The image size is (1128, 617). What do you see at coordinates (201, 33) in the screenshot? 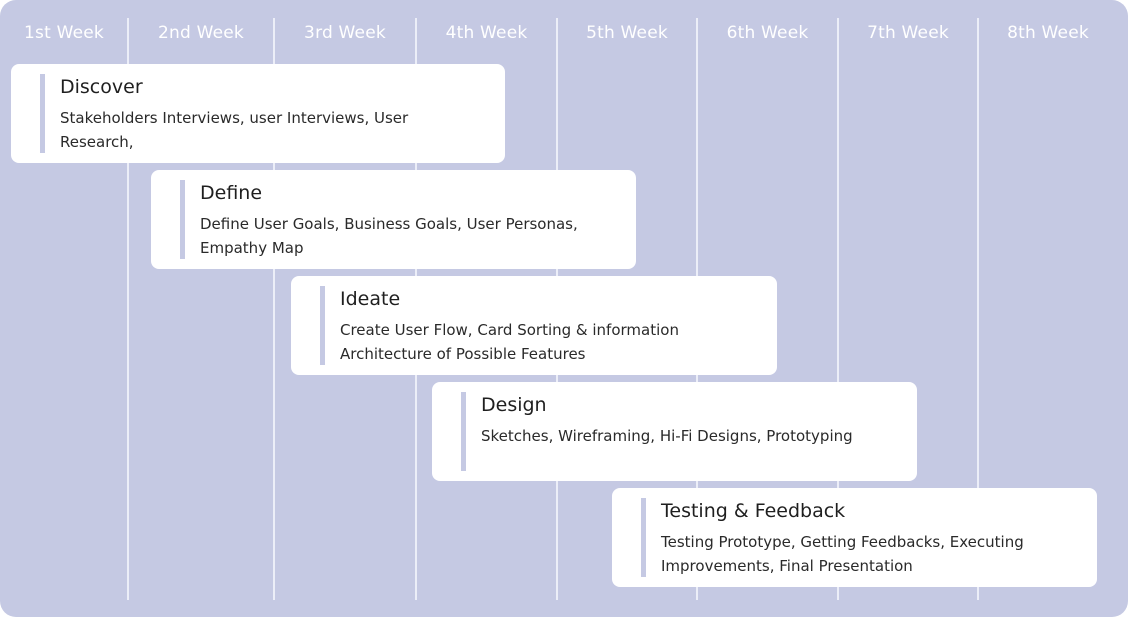
I see `week-header-2: 2nd Week` at bounding box center [201, 33].